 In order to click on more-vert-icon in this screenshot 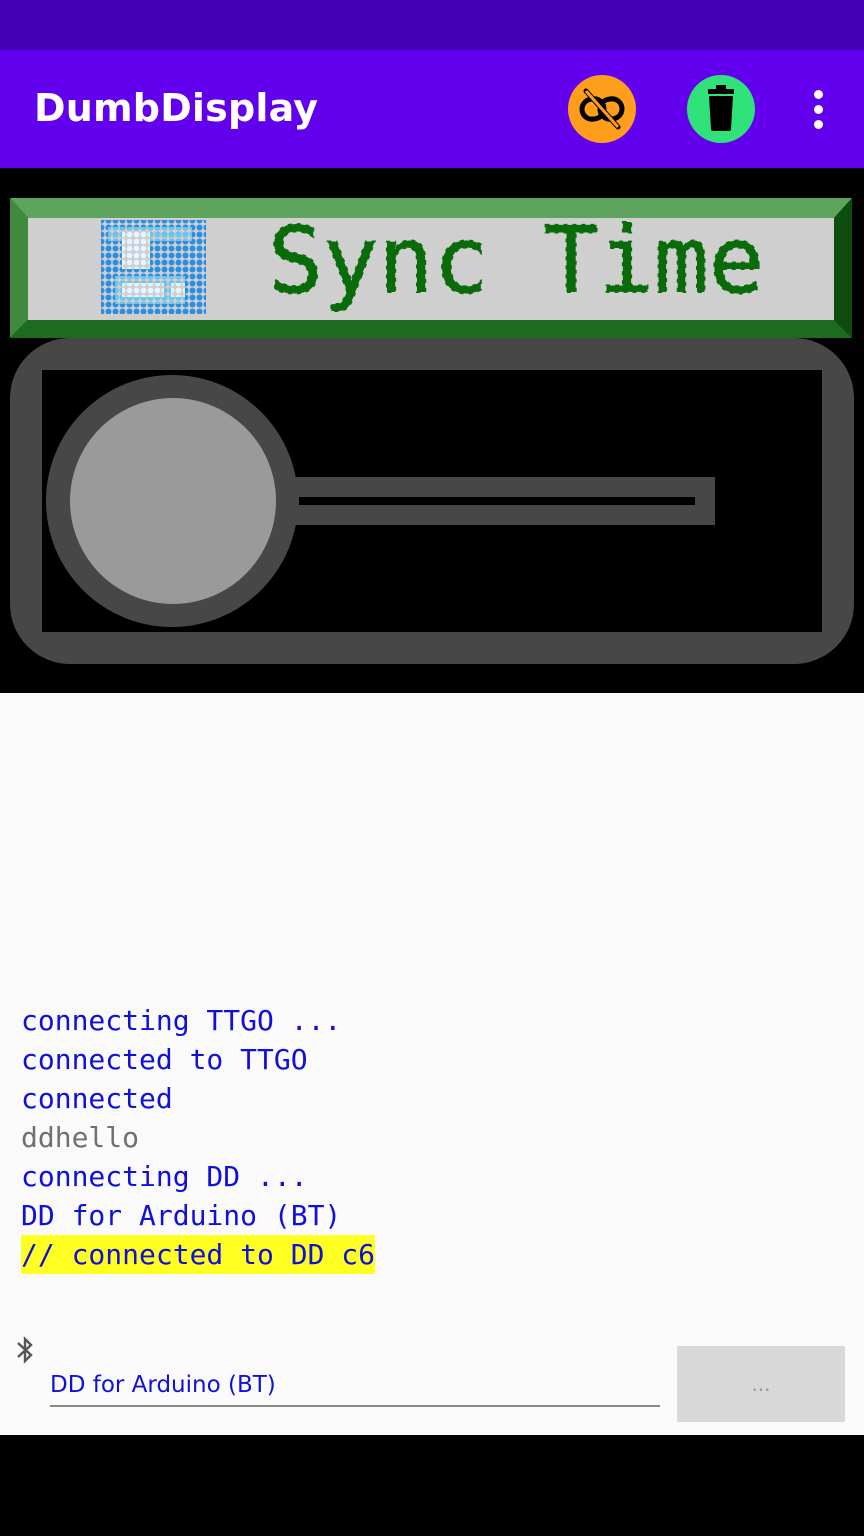, I will do `click(818, 94)`.